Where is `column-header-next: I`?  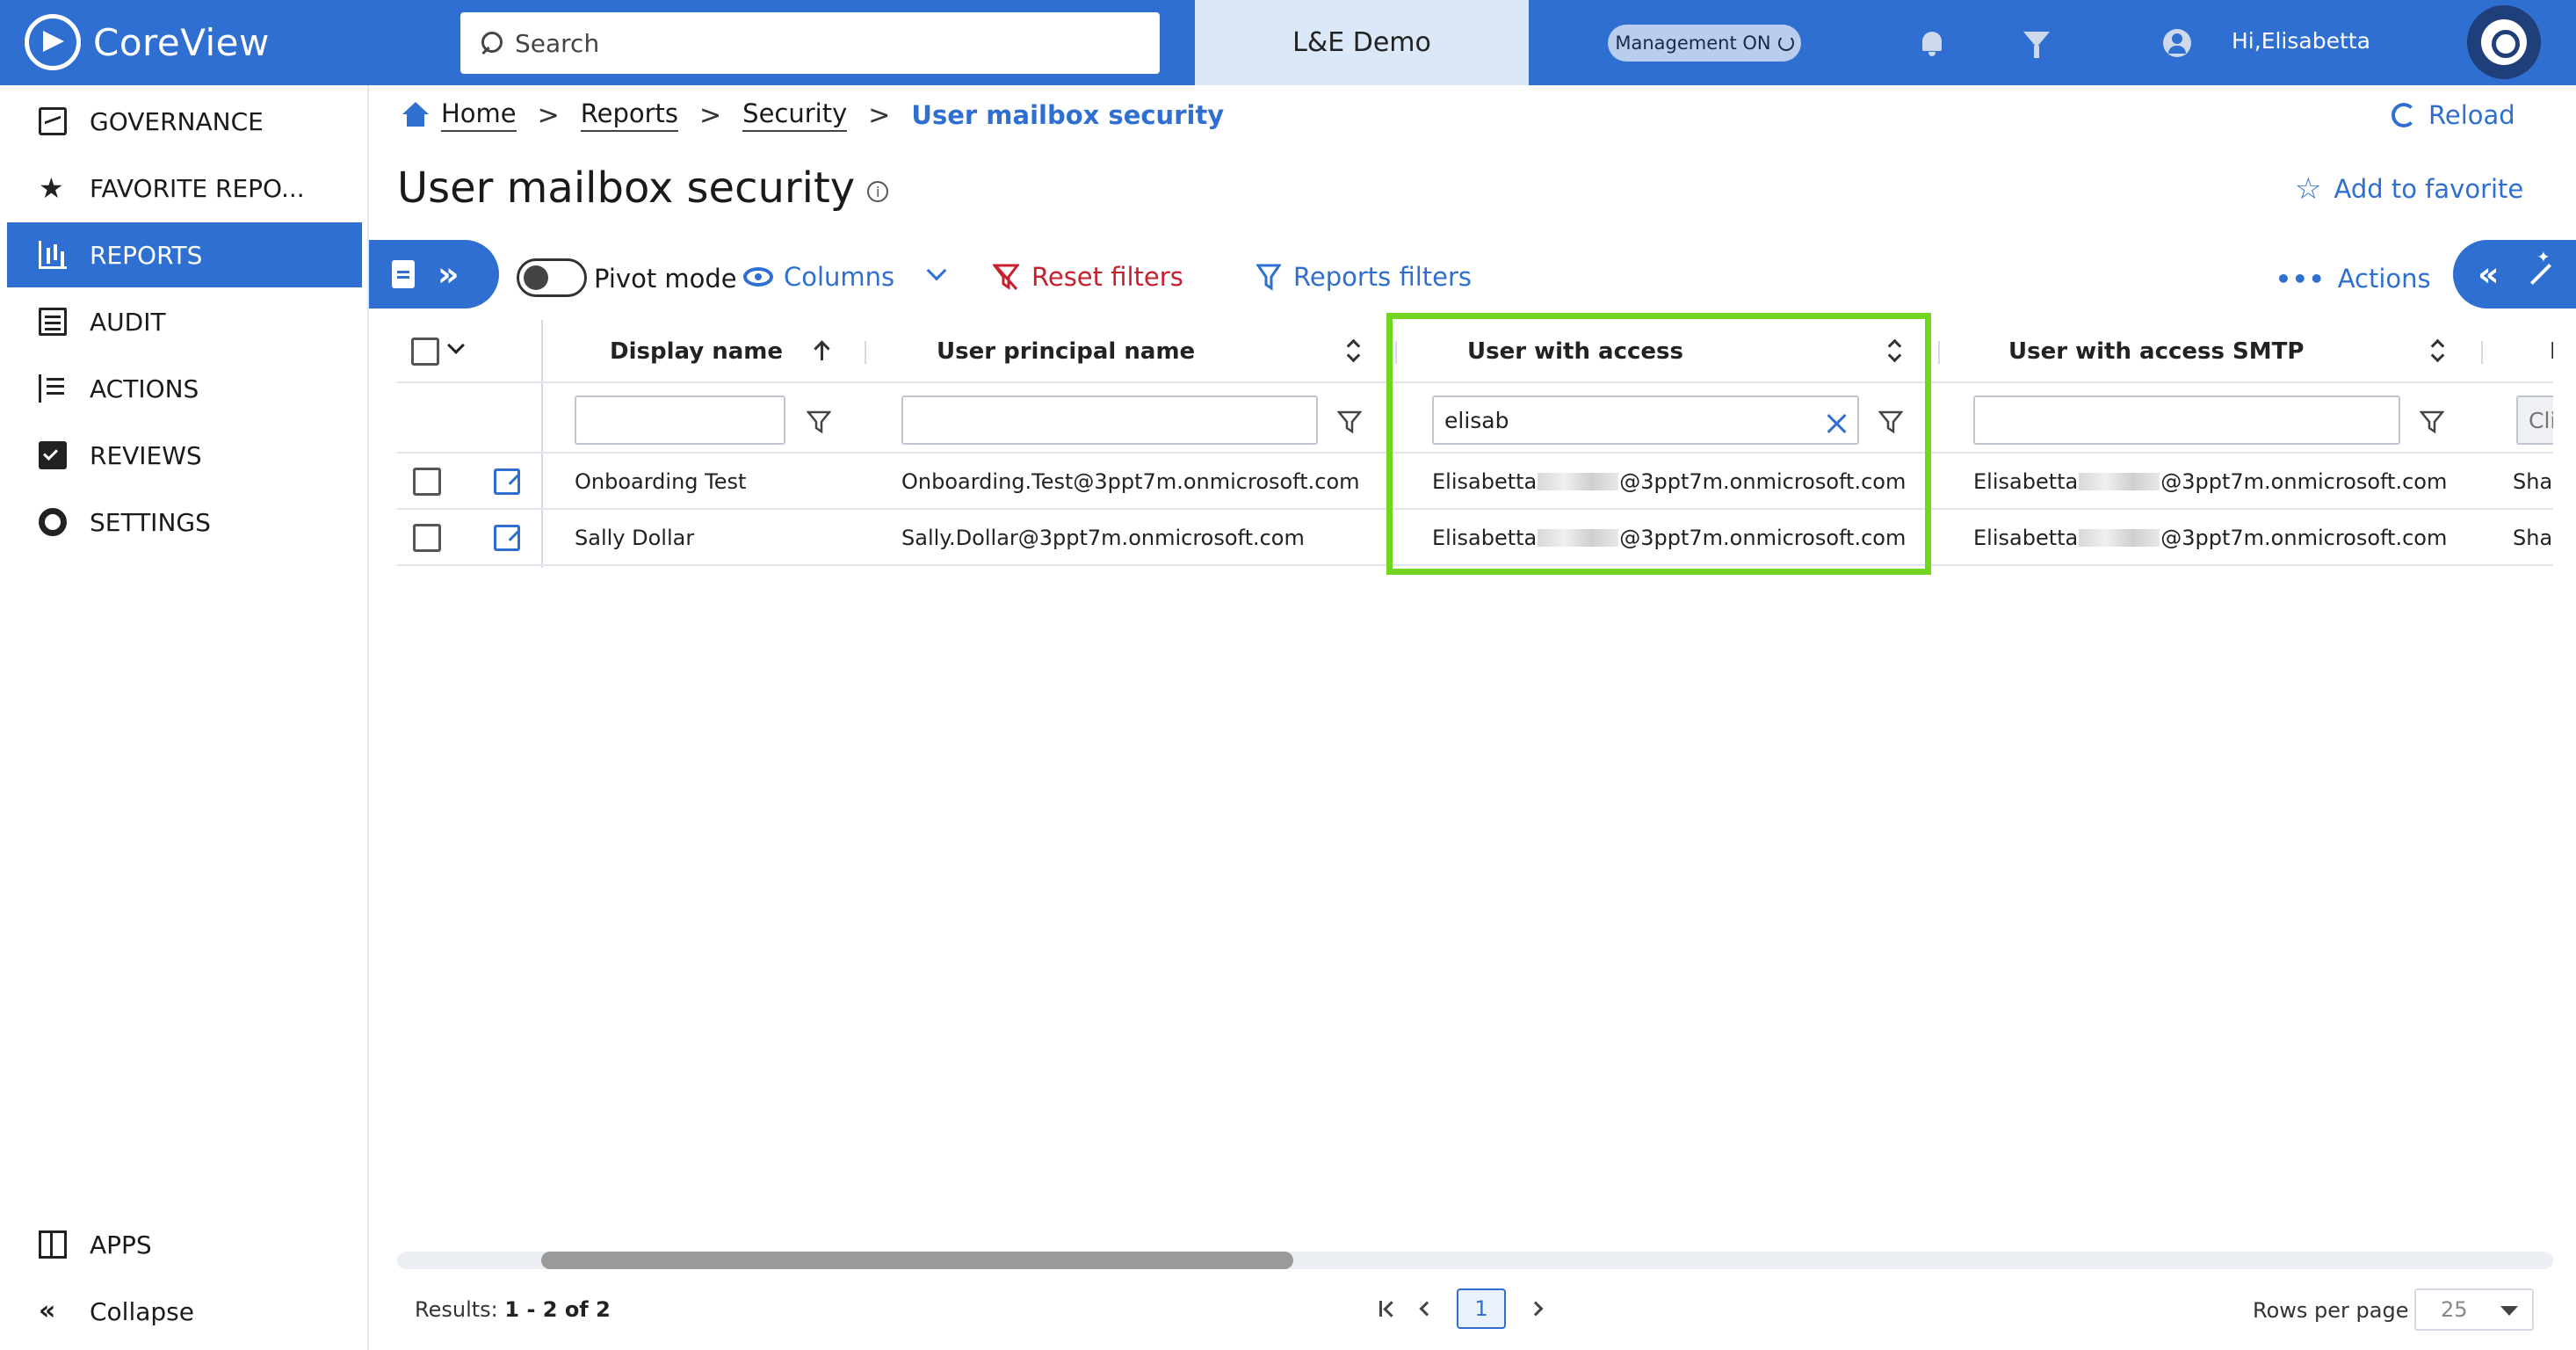
column-header-next: I is located at coordinates (2551, 351).